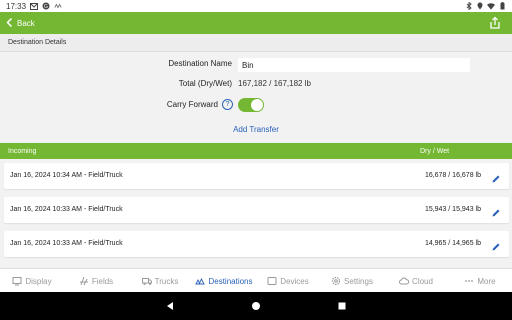 The width and height of the screenshot is (512, 320). What do you see at coordinates (469, 281) in the screenshot?
I see `more-icon` at bounding box center [469, 281].